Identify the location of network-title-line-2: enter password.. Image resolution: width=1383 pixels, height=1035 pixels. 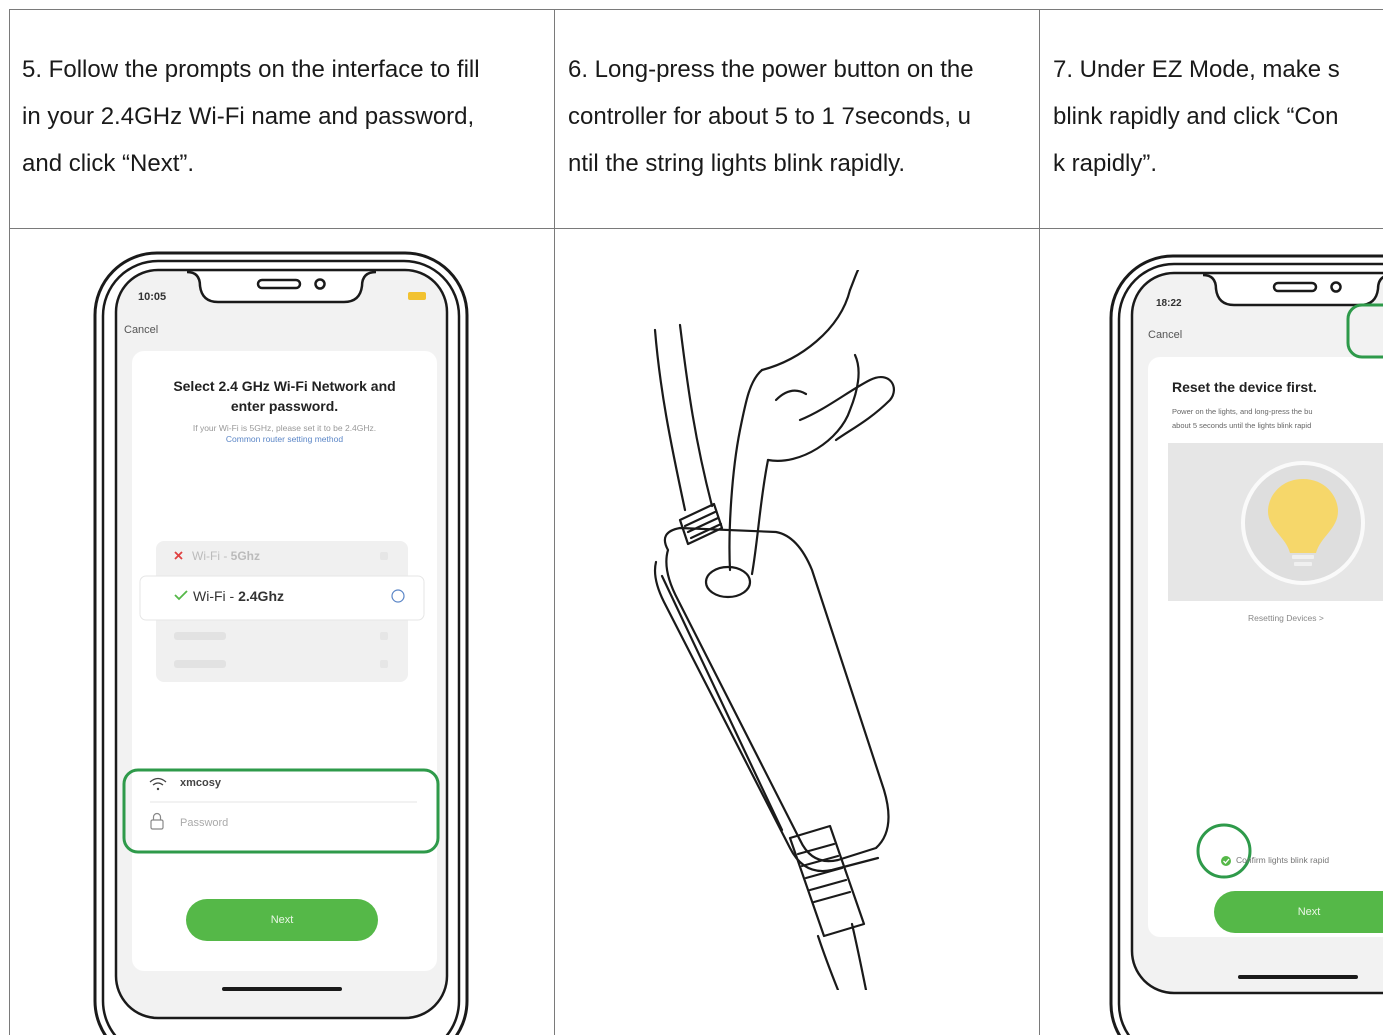
(284, 406).